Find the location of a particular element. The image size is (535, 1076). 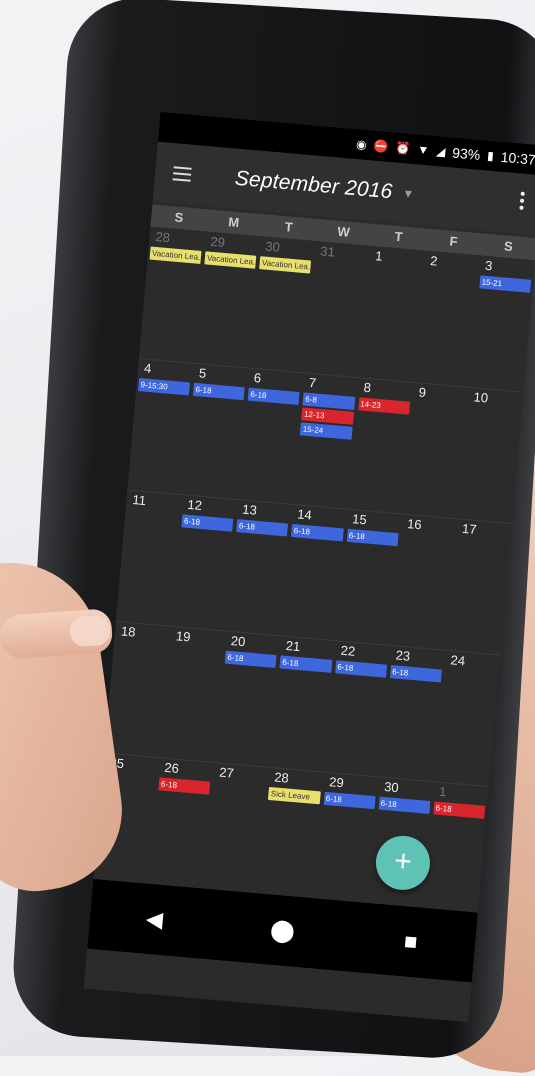

day-number: 26 is located at coordinates (172, 768).